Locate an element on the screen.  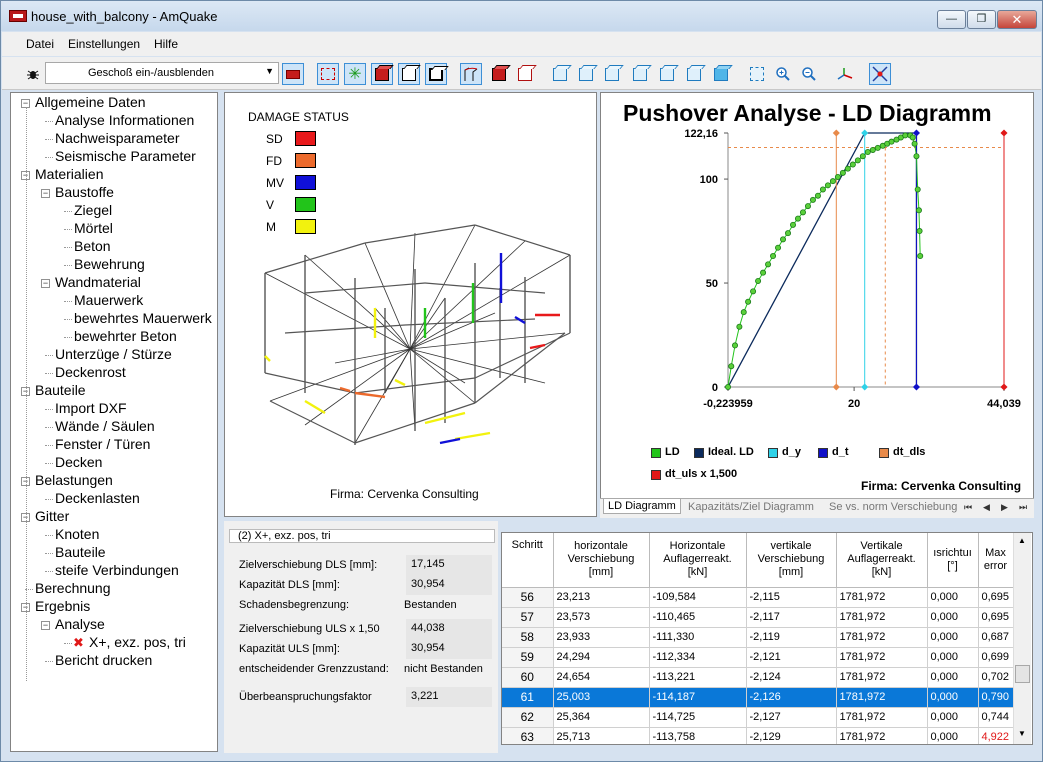
tab-prev-icon: ◀ is located at coordinates (986, 507).